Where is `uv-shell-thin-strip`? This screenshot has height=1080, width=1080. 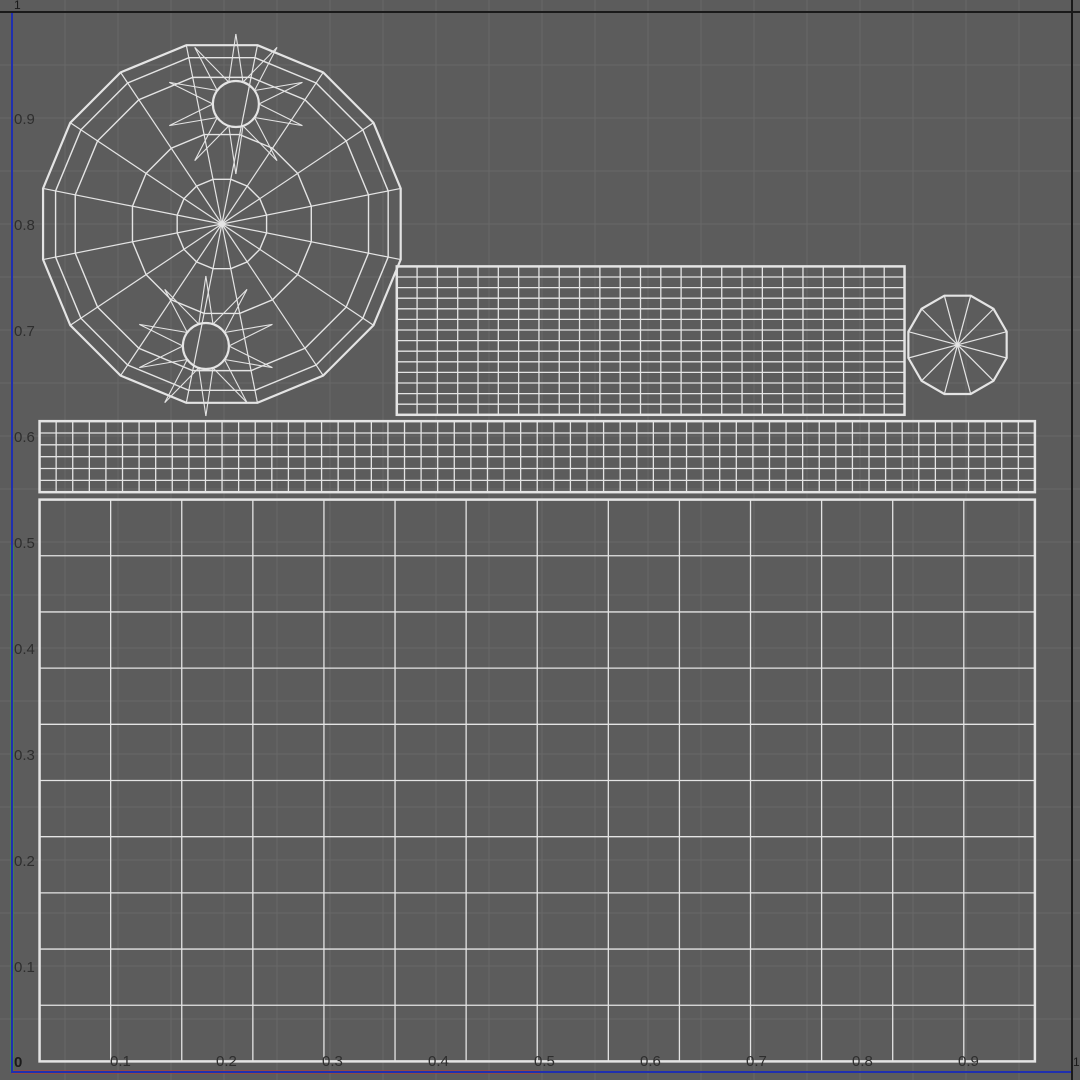
uv-shell-thin-strip is located at coordinates (537, 456).